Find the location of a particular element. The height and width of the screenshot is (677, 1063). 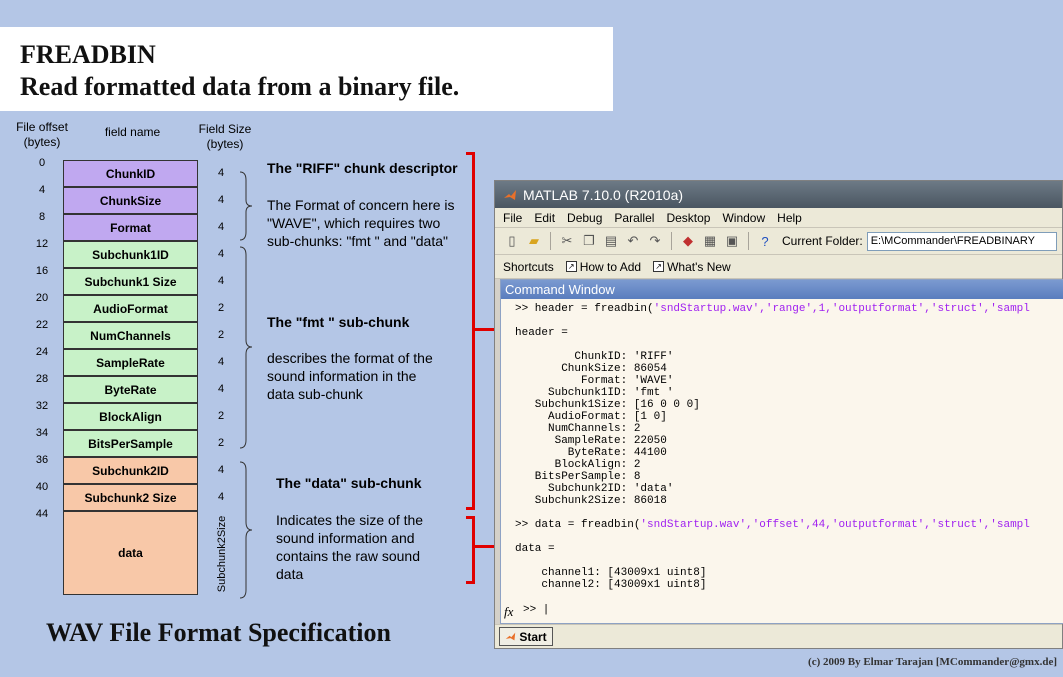

brace-fmt is located at coordinates (246, 347).